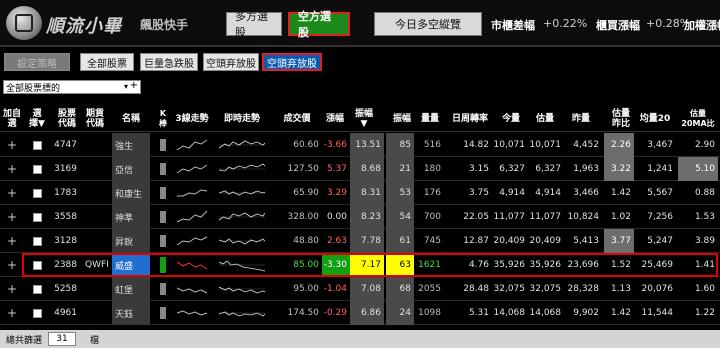  What do you see at coordinates (364, 119) in the screenshot?
I see `col-amplitude: 振幅 ▼` at bounding box center [364, 119].